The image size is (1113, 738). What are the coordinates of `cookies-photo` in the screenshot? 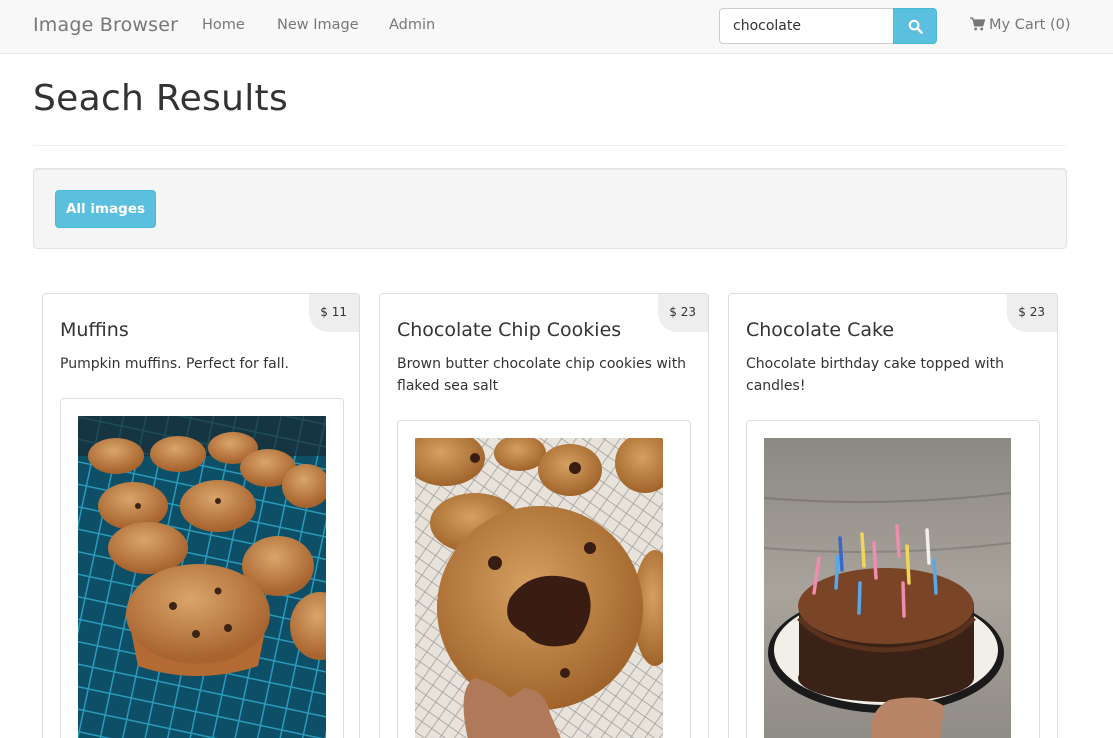 It's located at (539, 588).